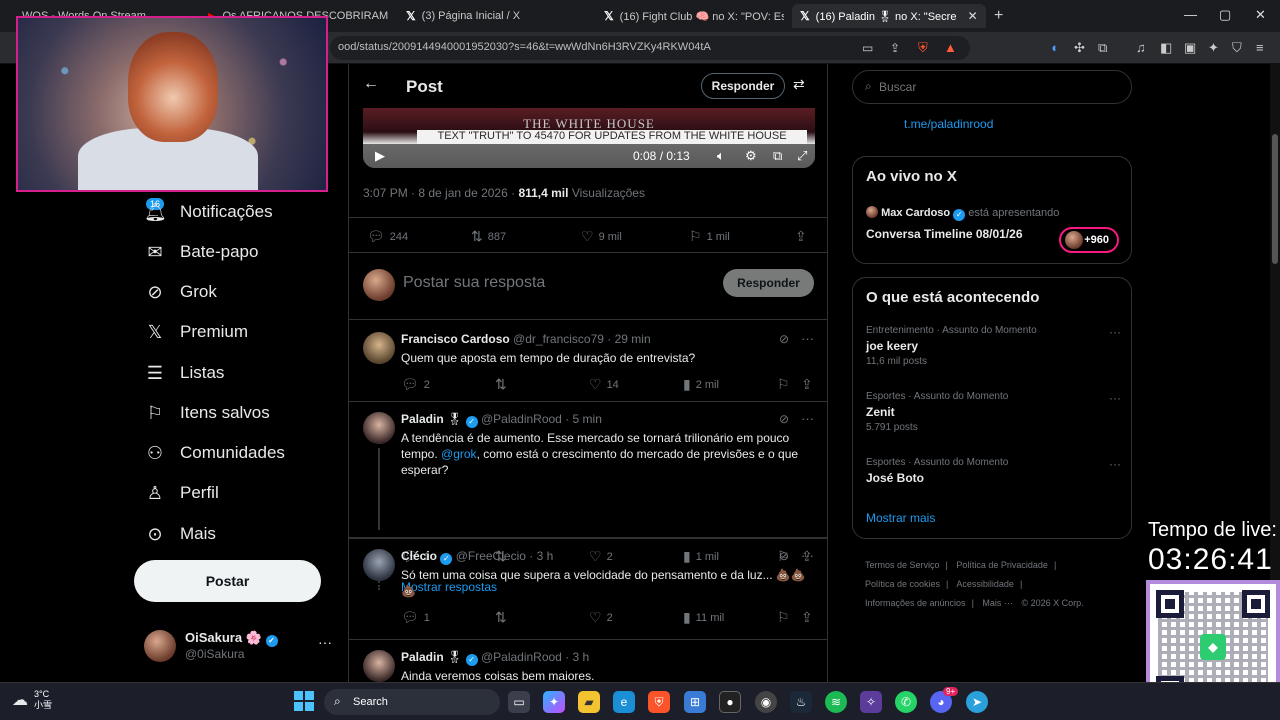 This screenshot has width=1280, height=720. I want to click on whatsapp-icon: ✆, so click(906, 702).